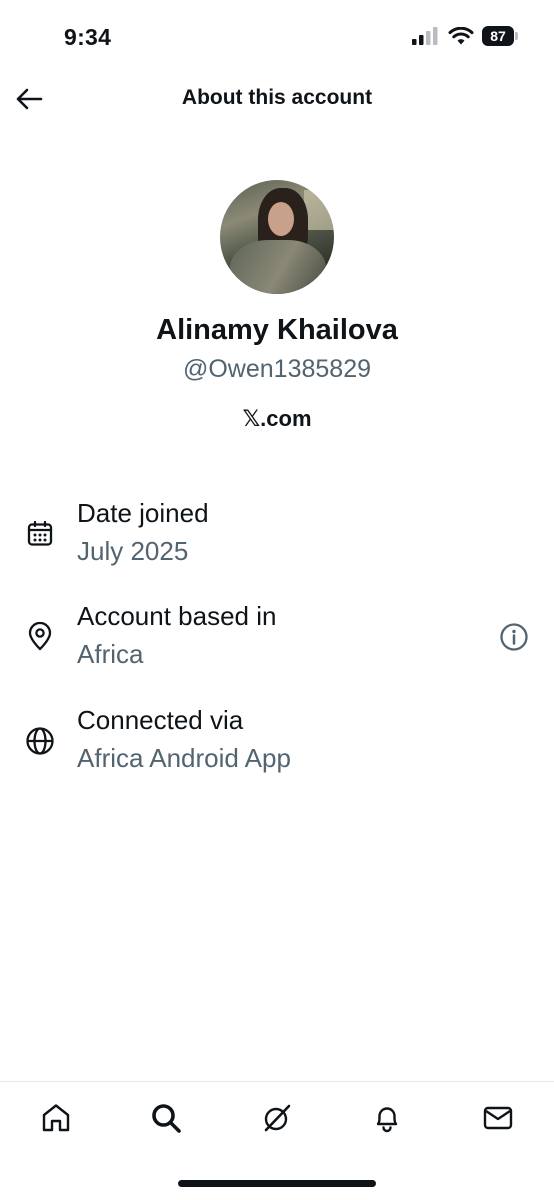 The width and height of the screenshot is (554, 1200). I want to click on info-button, so click(514, 637).